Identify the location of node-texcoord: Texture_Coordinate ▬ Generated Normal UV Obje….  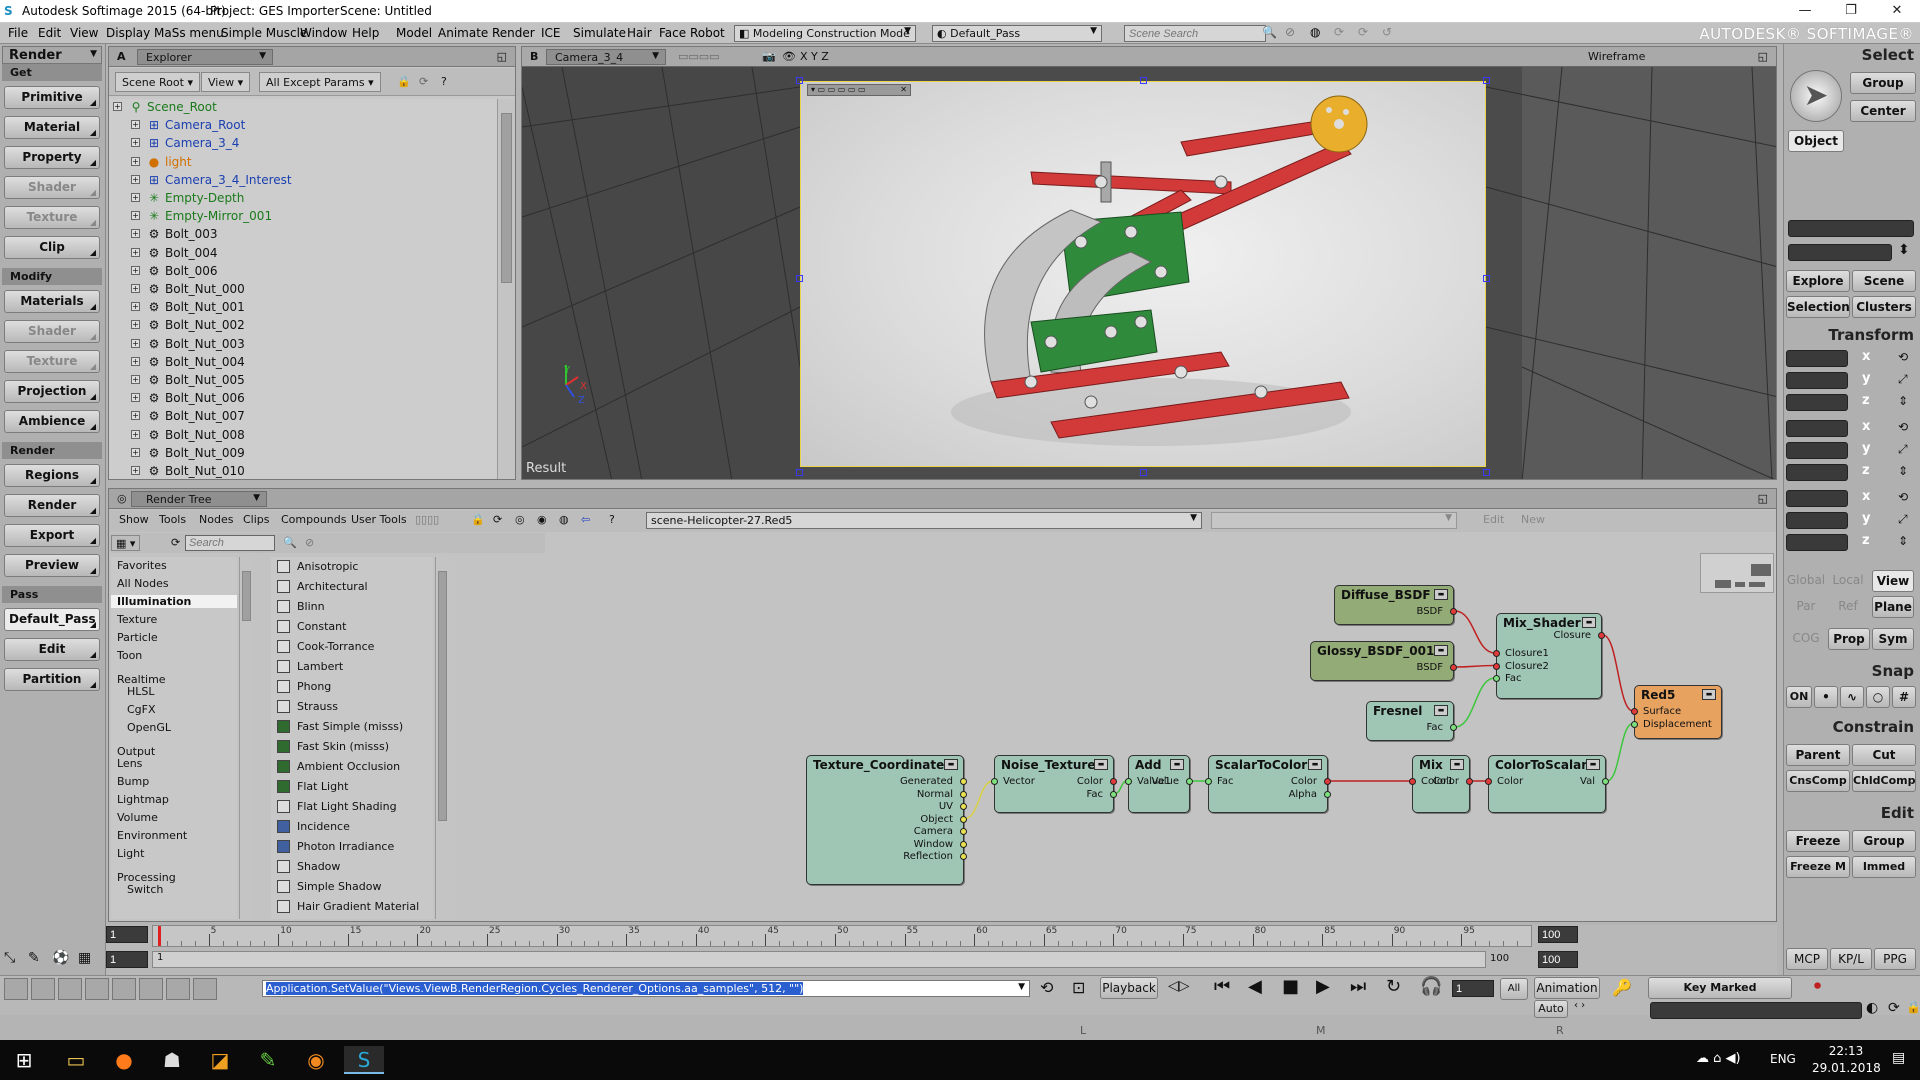
(886, 820).